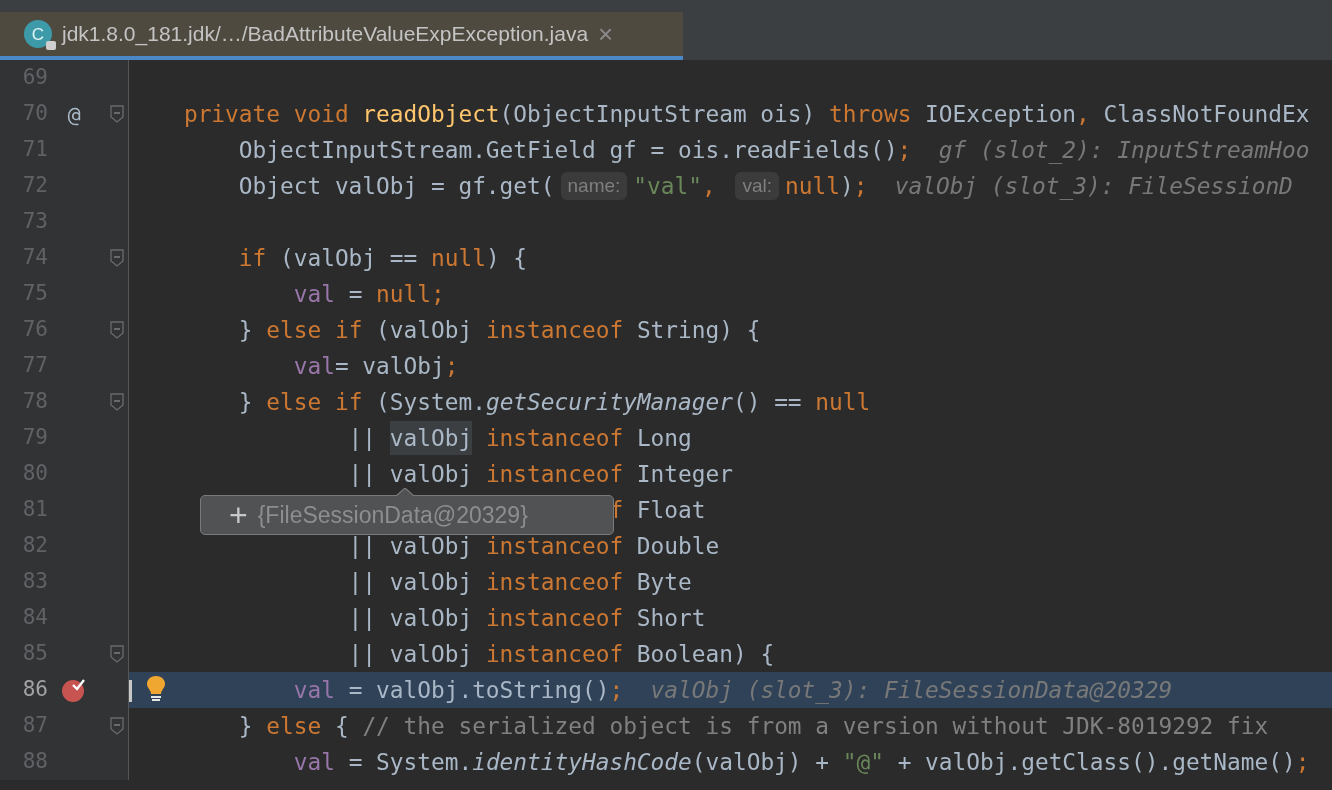  What do you see at coordinates (582, 762) in the screenshot?
I see `code-static-call: identityHashCode` at bounding box center [582, 762].